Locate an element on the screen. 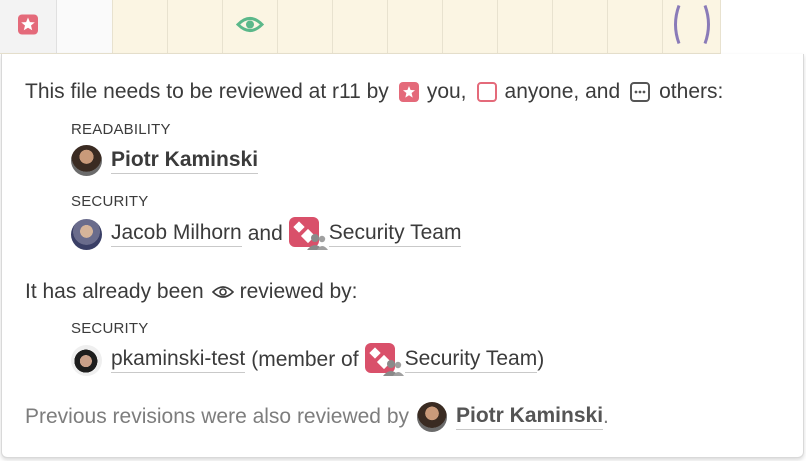 This screenshot has width=806, height=461. readability-reviewer-row: Piotr Kaminski is located at coordinates (165, 160).